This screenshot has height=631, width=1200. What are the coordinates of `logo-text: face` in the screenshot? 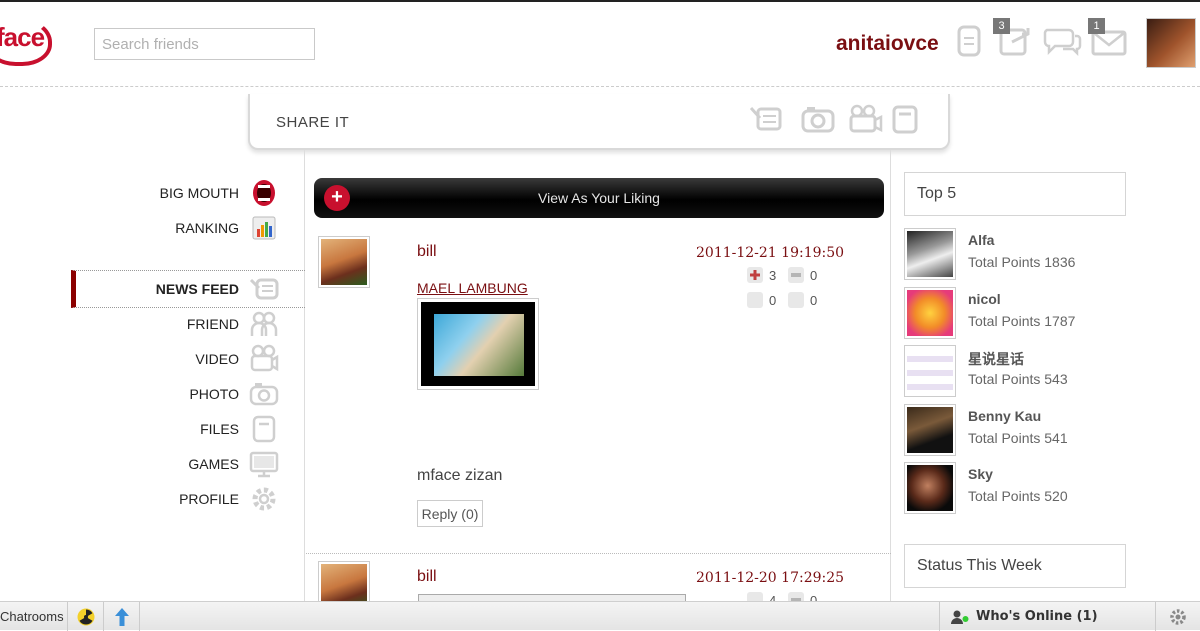 It's located at (22, 37).